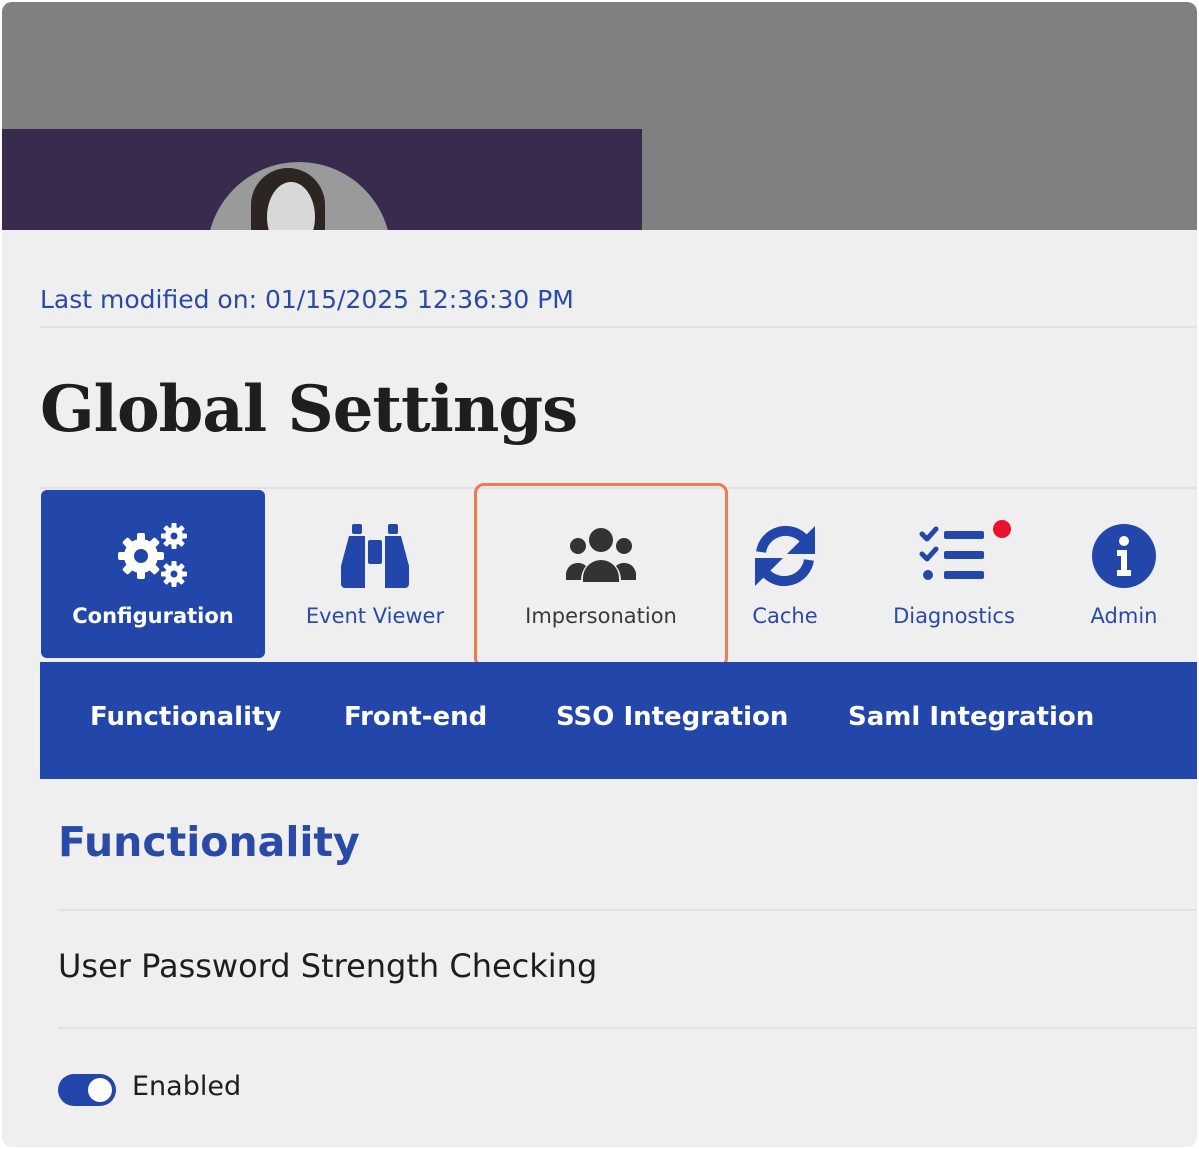  I want to click on subnav-saml-integration: Saml Integration, so click(971, 717).